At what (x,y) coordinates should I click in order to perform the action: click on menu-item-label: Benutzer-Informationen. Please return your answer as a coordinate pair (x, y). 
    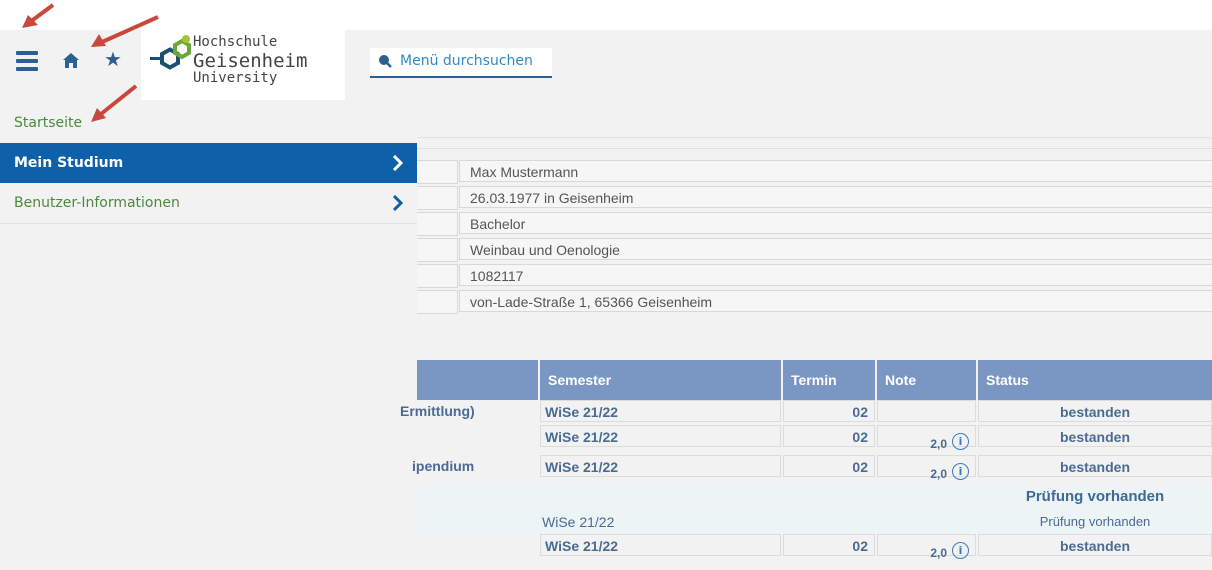
    Looking at the image, I should click on (97, 203).